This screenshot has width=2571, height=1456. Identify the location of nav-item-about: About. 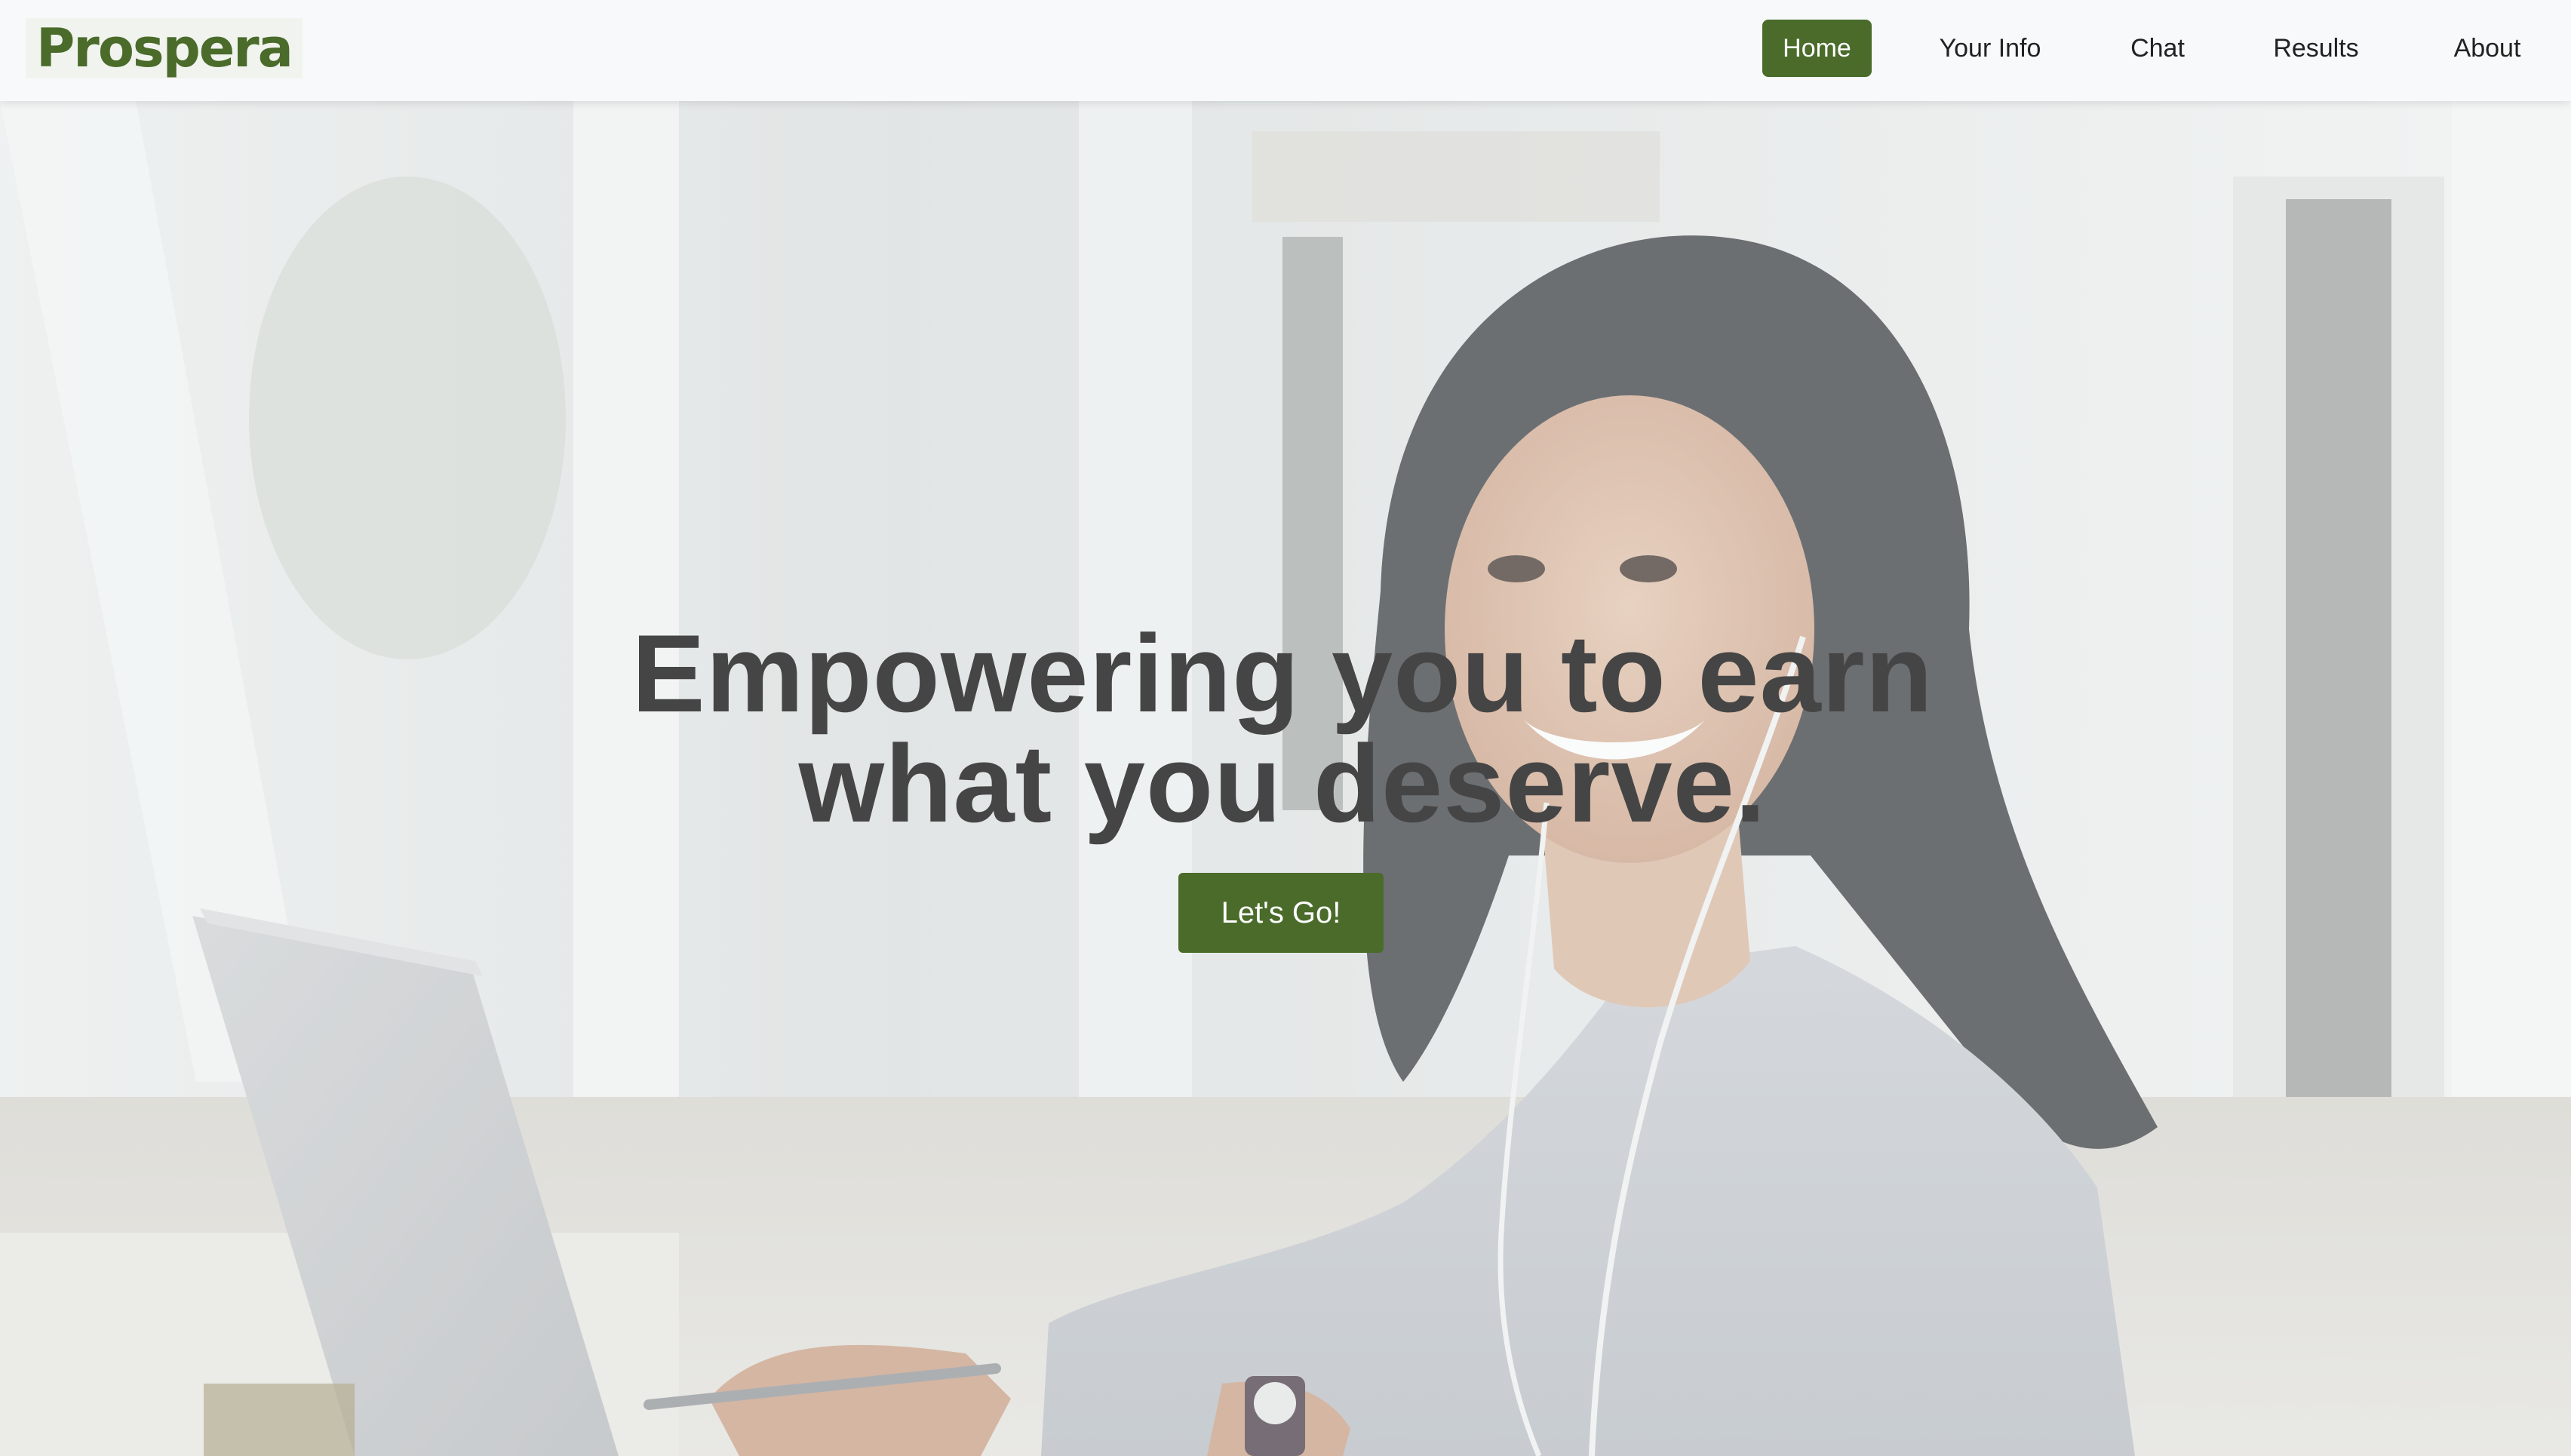
(2487, 48).